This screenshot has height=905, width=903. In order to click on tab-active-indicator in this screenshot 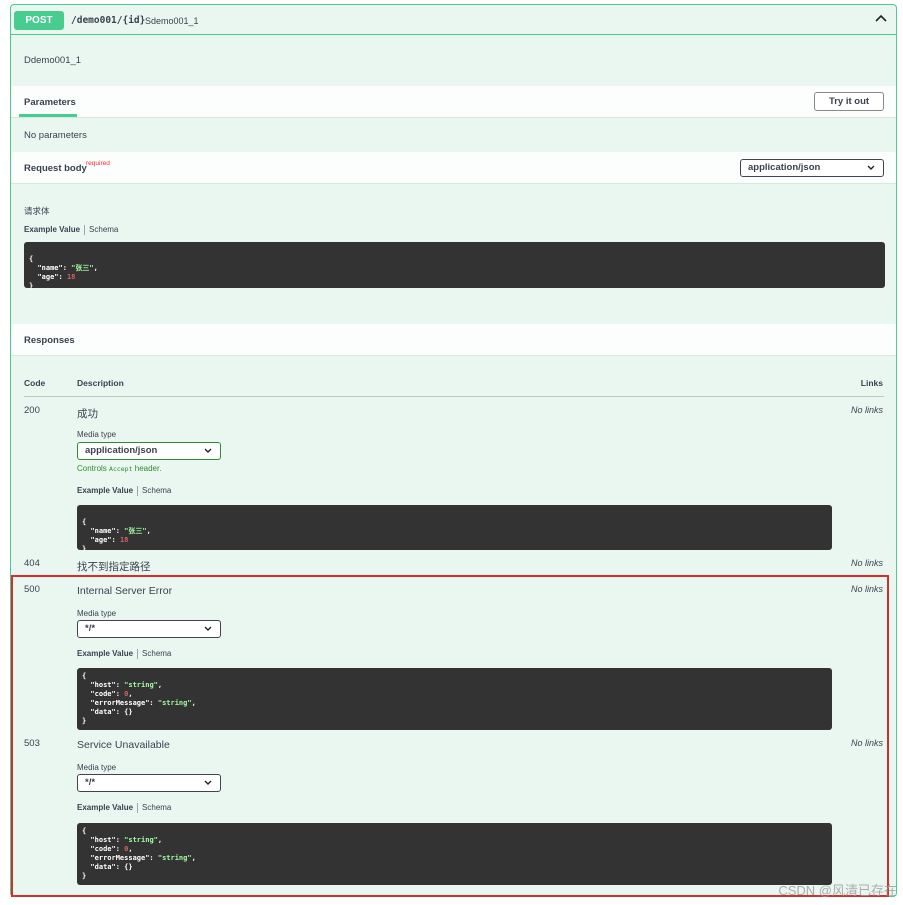, I will do `click(48, 115)`.